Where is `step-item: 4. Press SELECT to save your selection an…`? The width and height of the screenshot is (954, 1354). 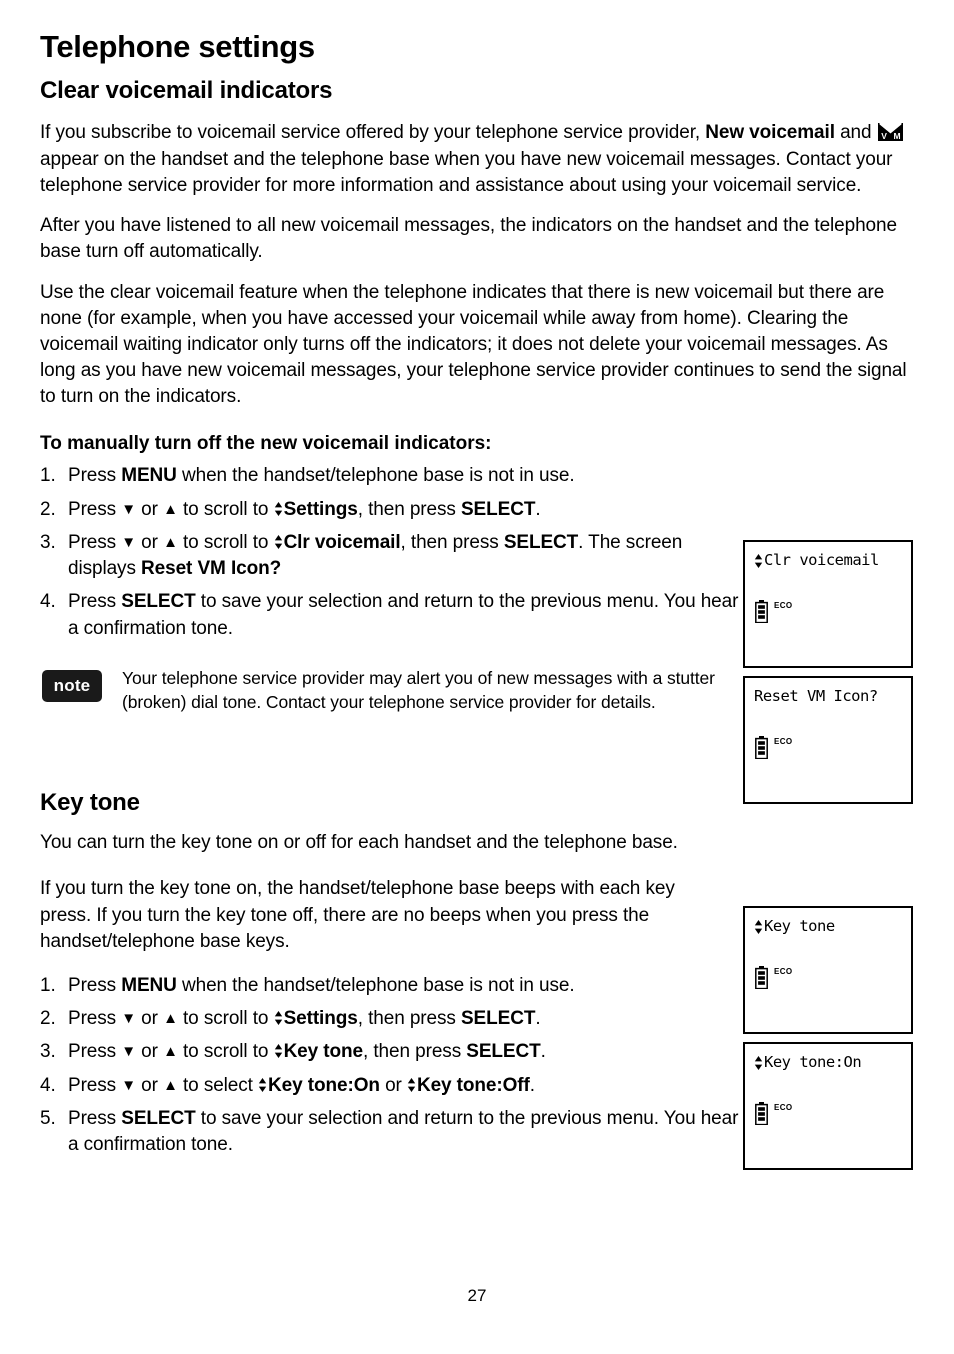
step-item: 4. Press SELECT to save your selection an… is located at coordinates (390, 615).